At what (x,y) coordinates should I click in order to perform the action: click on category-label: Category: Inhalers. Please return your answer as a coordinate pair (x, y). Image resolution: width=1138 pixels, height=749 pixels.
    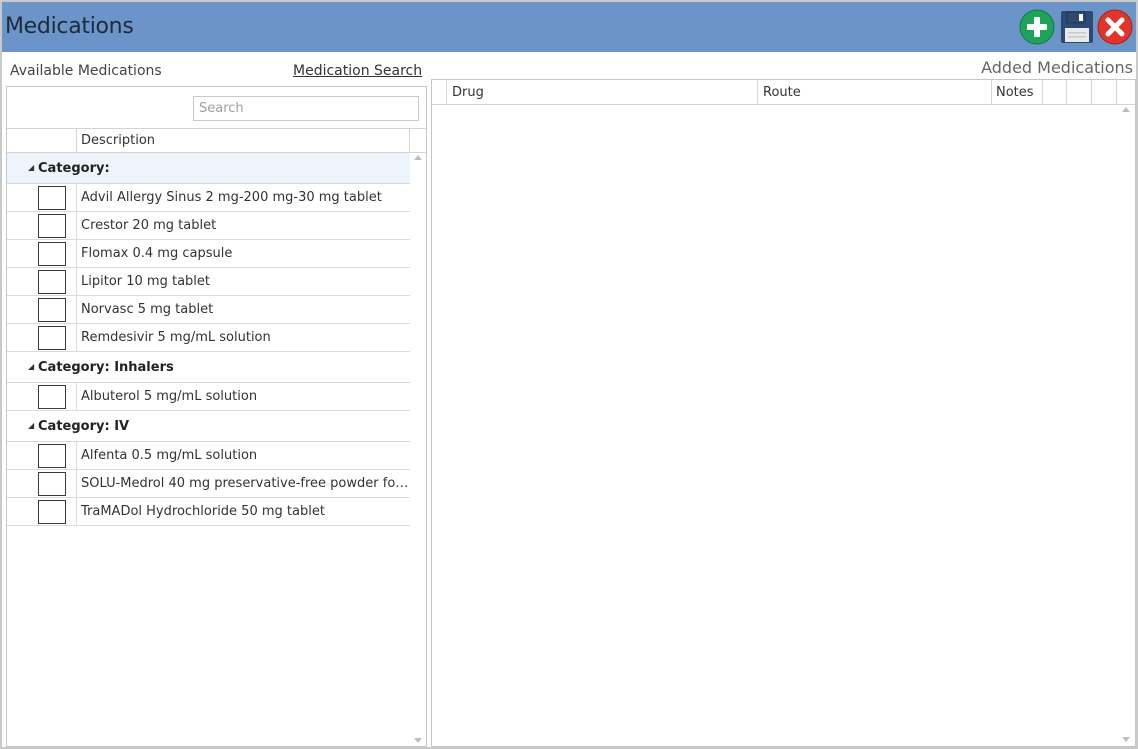
    Looking at the image, I should click on (106, 367).